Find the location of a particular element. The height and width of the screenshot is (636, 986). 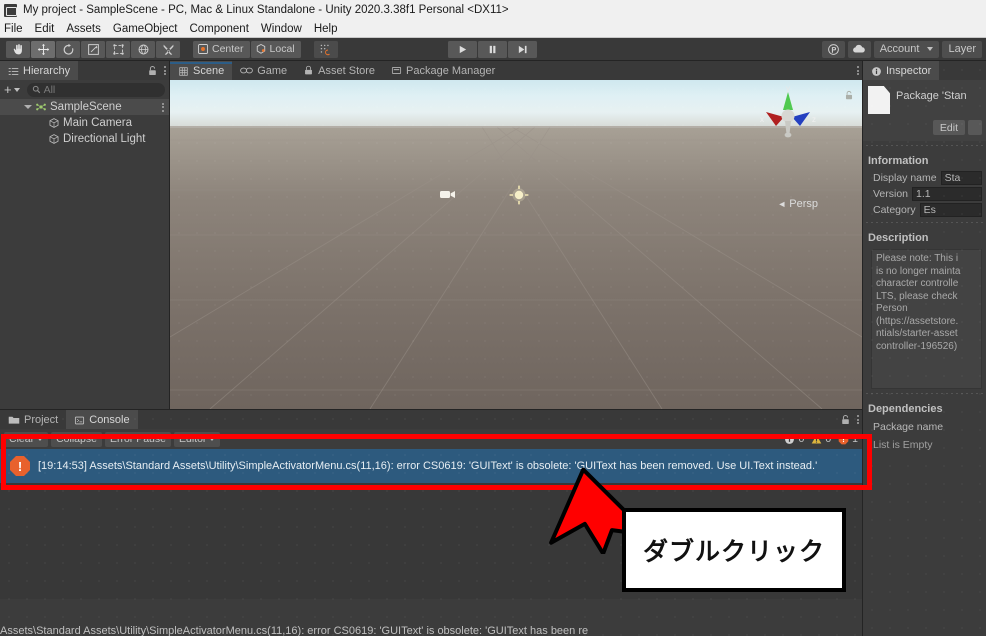

console-counters: 0 0 1 is located at coordinates (821, 439).